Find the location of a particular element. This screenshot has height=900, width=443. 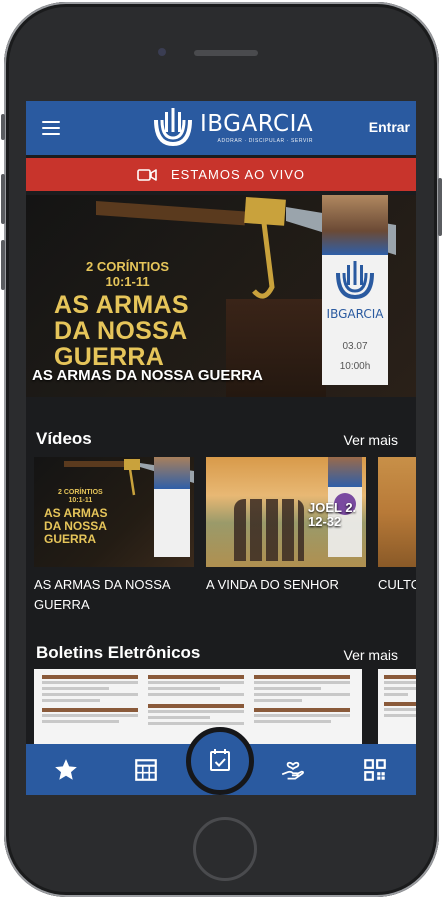

nav-center-button is located at coordinates (220, 761).